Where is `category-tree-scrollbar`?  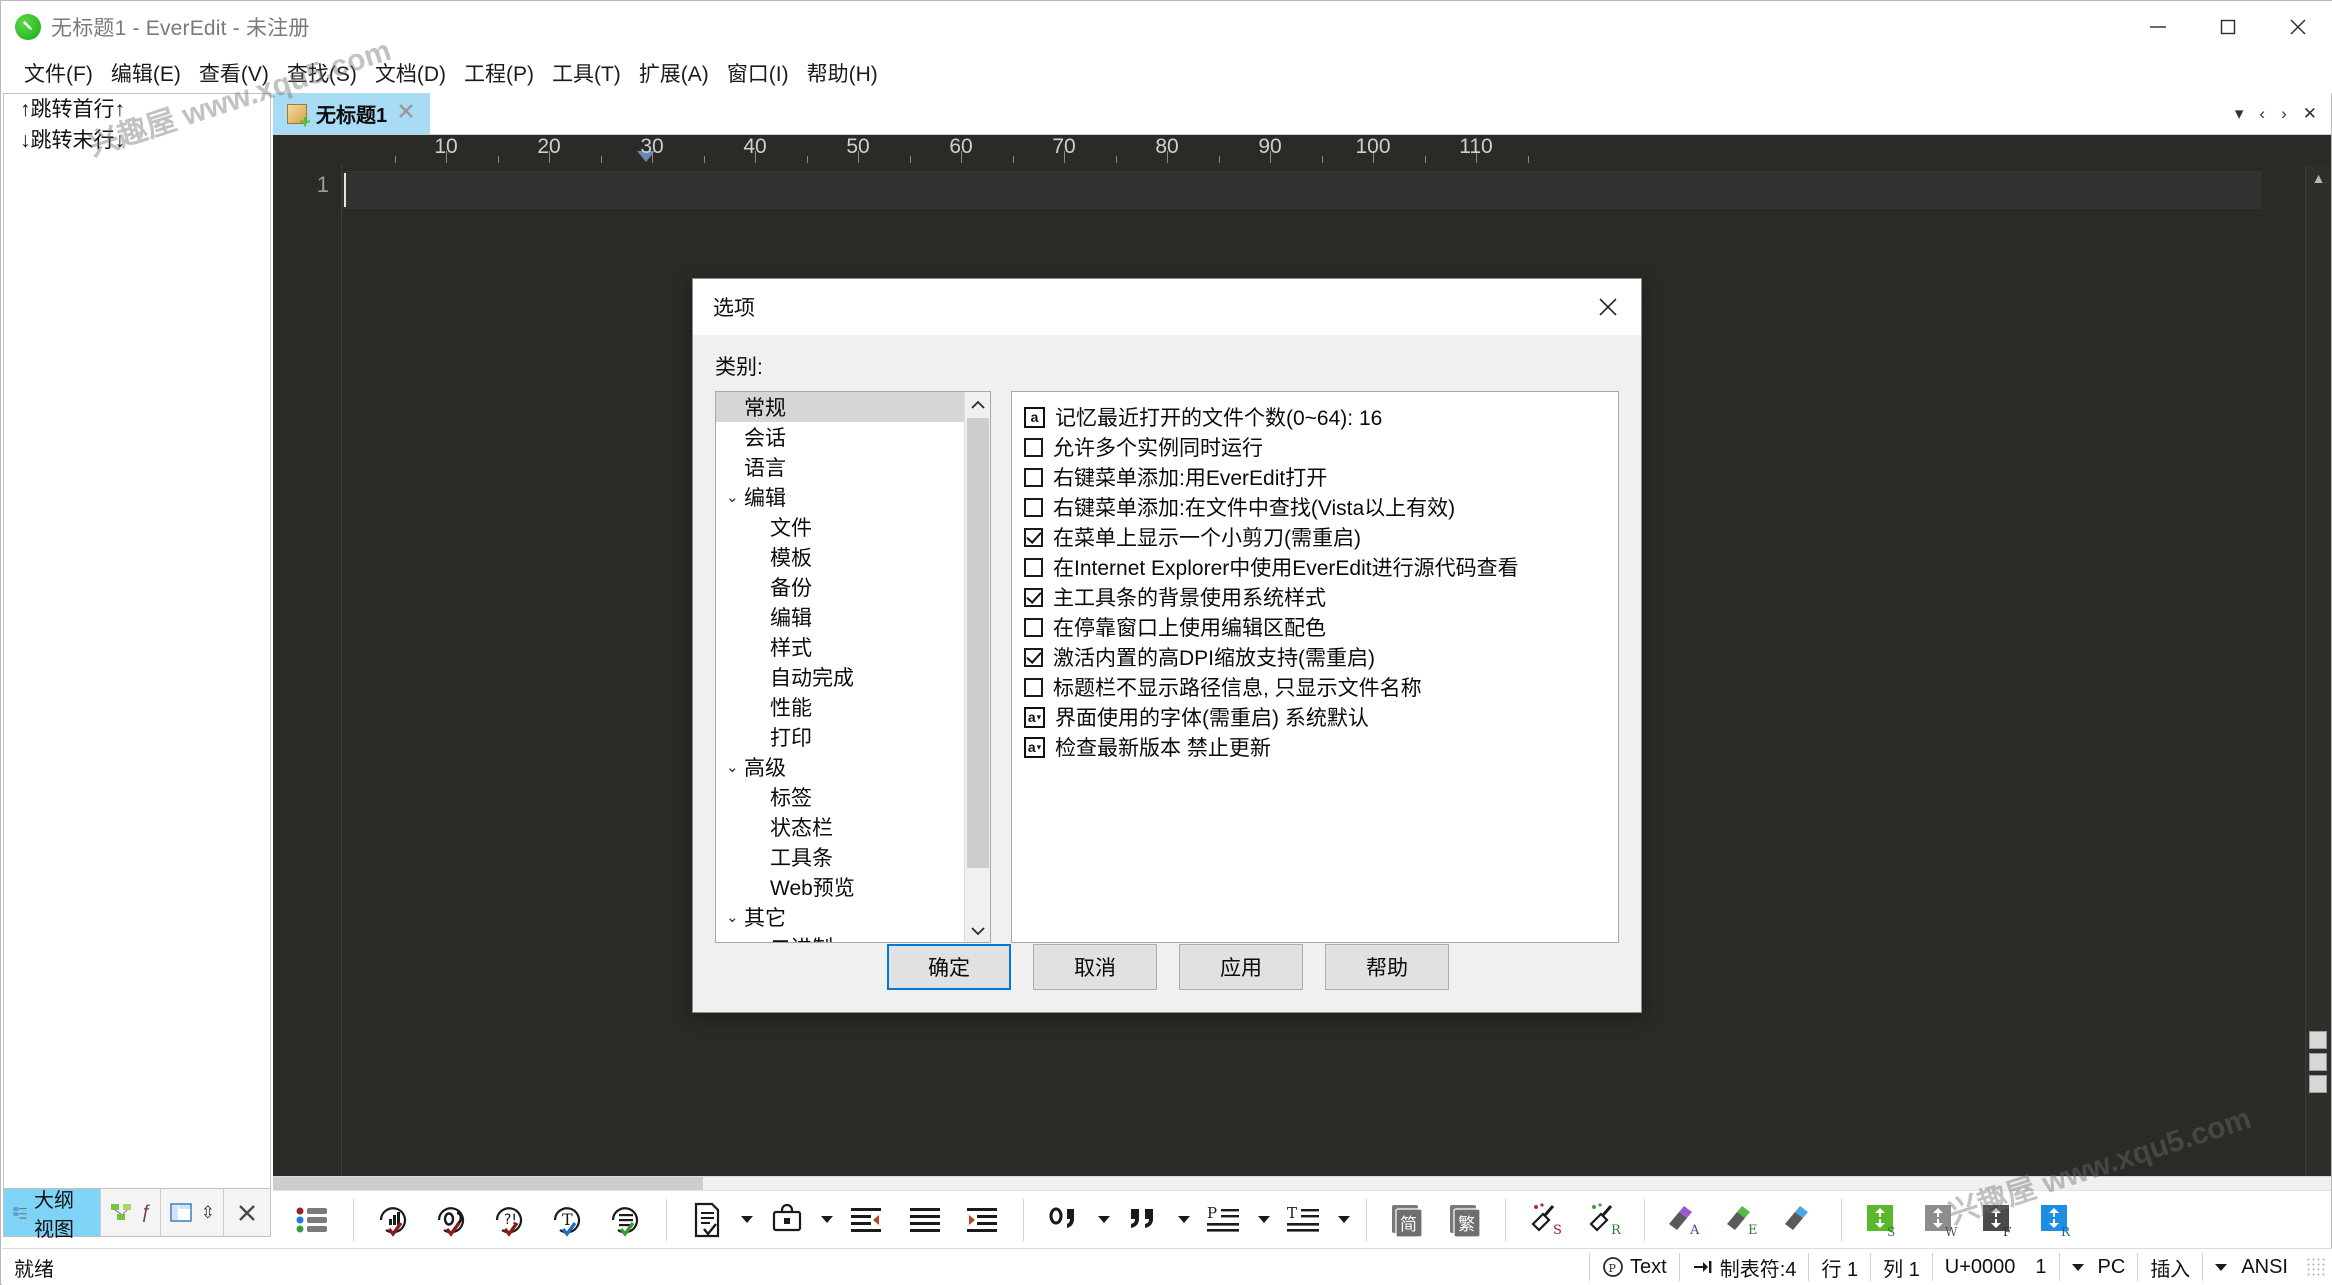 category-tree-scrollbar is located at coordinates (977, 667).